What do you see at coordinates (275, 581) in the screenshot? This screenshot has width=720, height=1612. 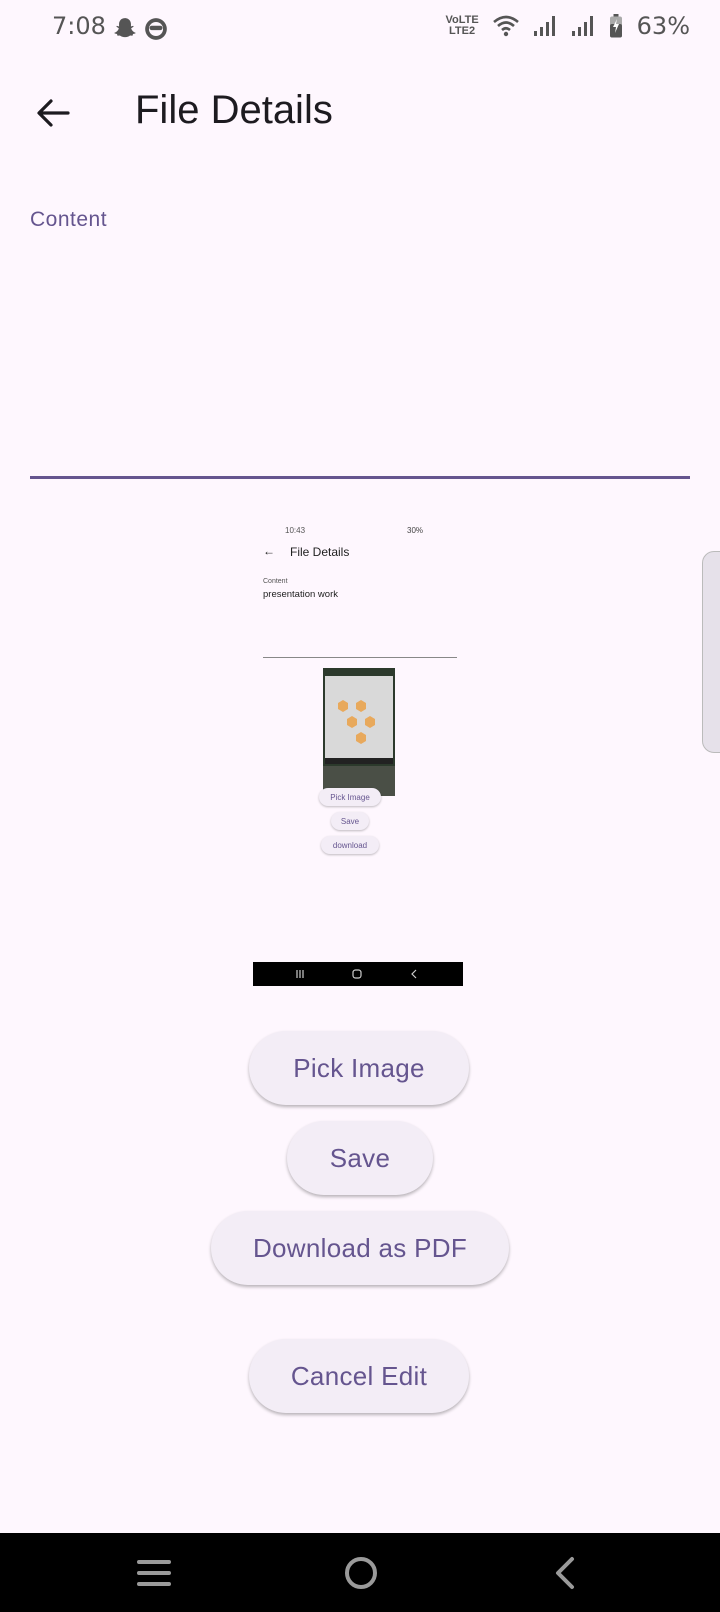 I see `preview-content-label: Content` at bounding box center [275, 581].